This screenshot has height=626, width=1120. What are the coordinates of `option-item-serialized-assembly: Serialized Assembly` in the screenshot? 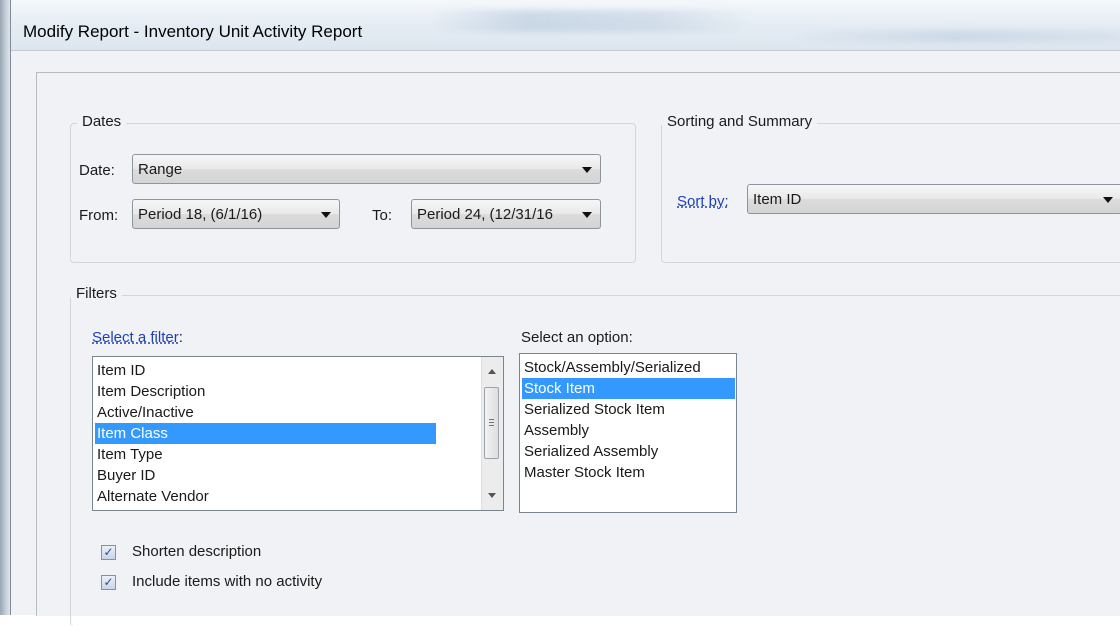 It's located at (591, 451).